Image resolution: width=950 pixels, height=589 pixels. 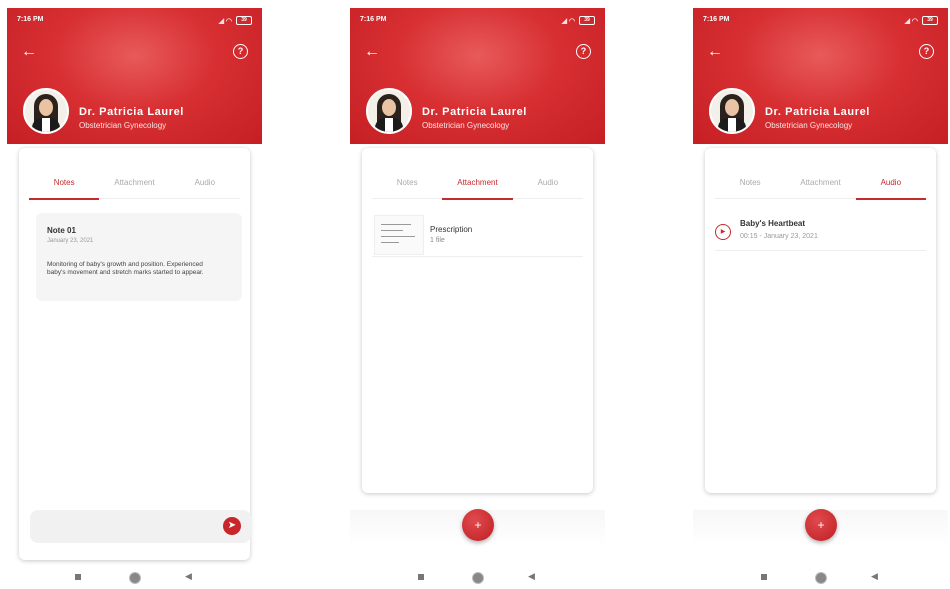 I want to click on attachment-file-count: 1 file, so click(x=437, y=240).